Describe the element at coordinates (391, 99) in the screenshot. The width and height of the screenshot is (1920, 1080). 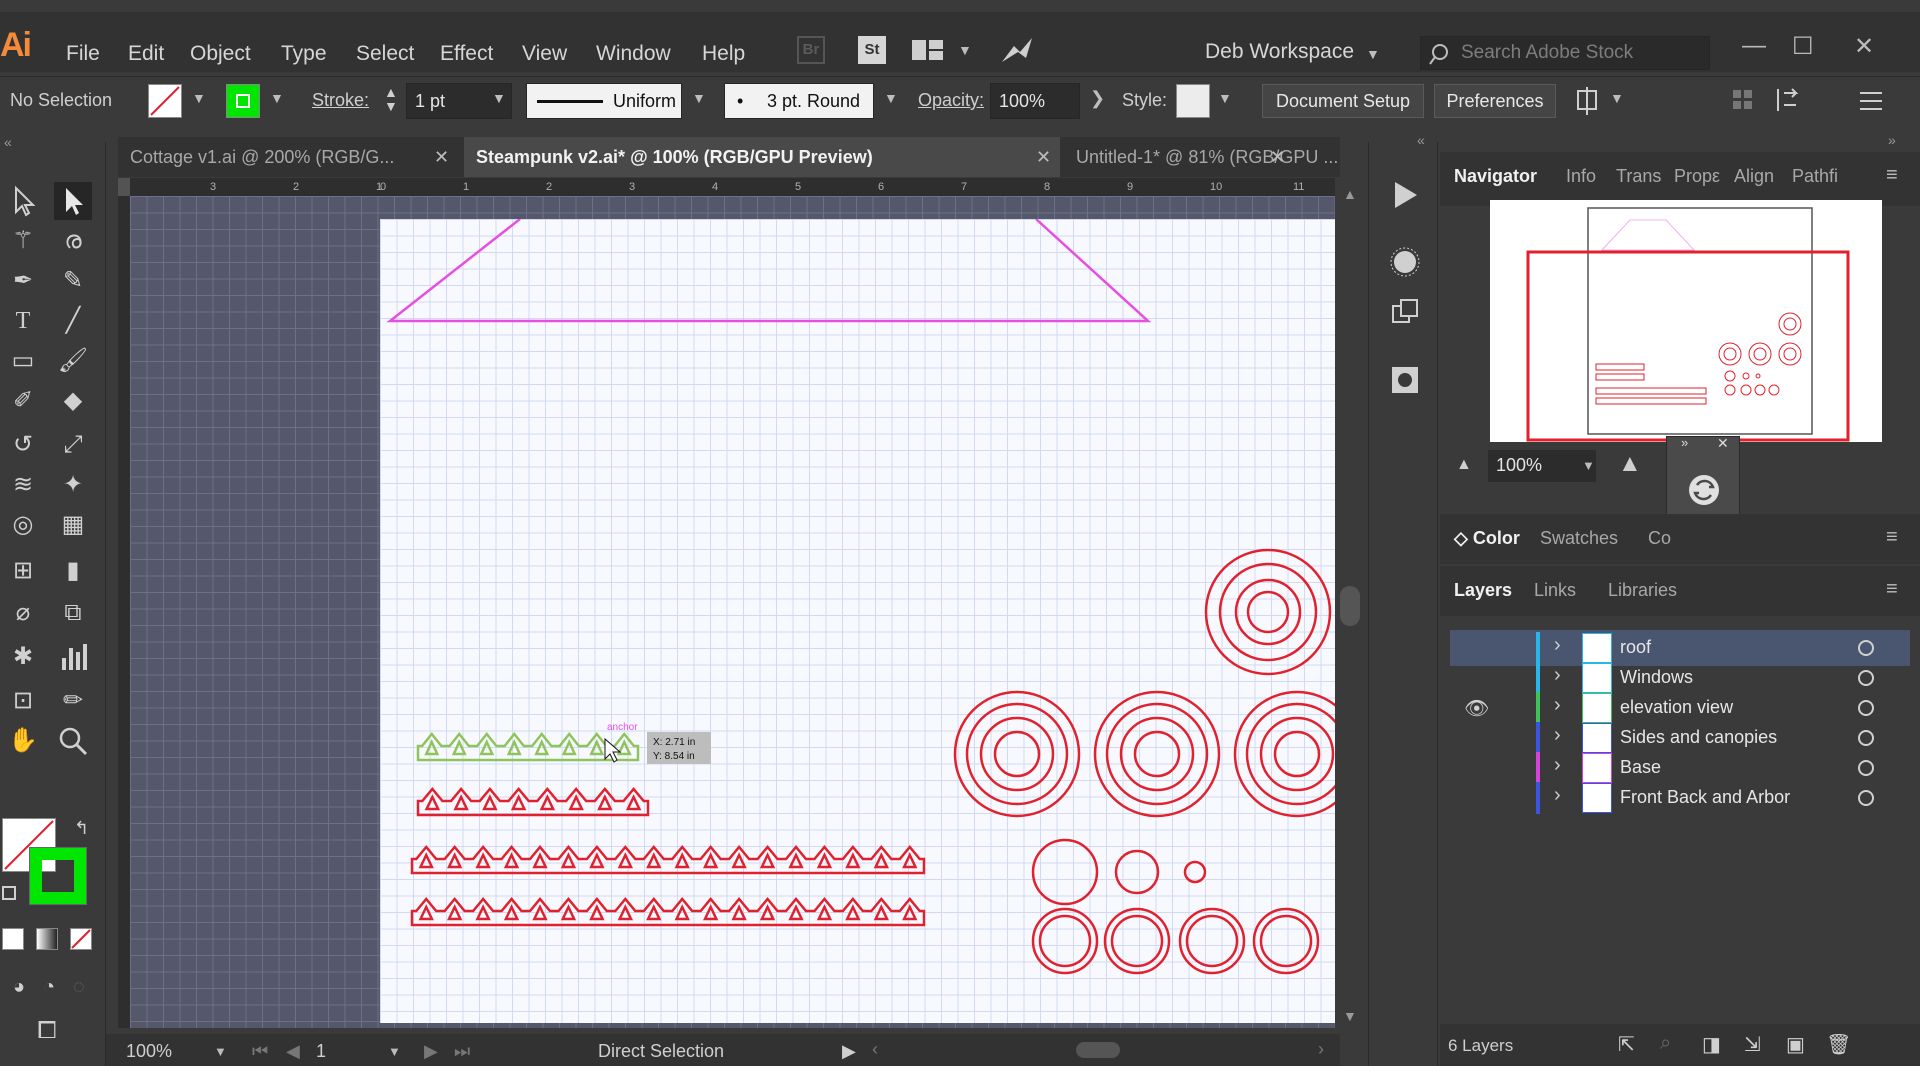
I see `stroke-stepper-icon: ▲ ▼` at that location.